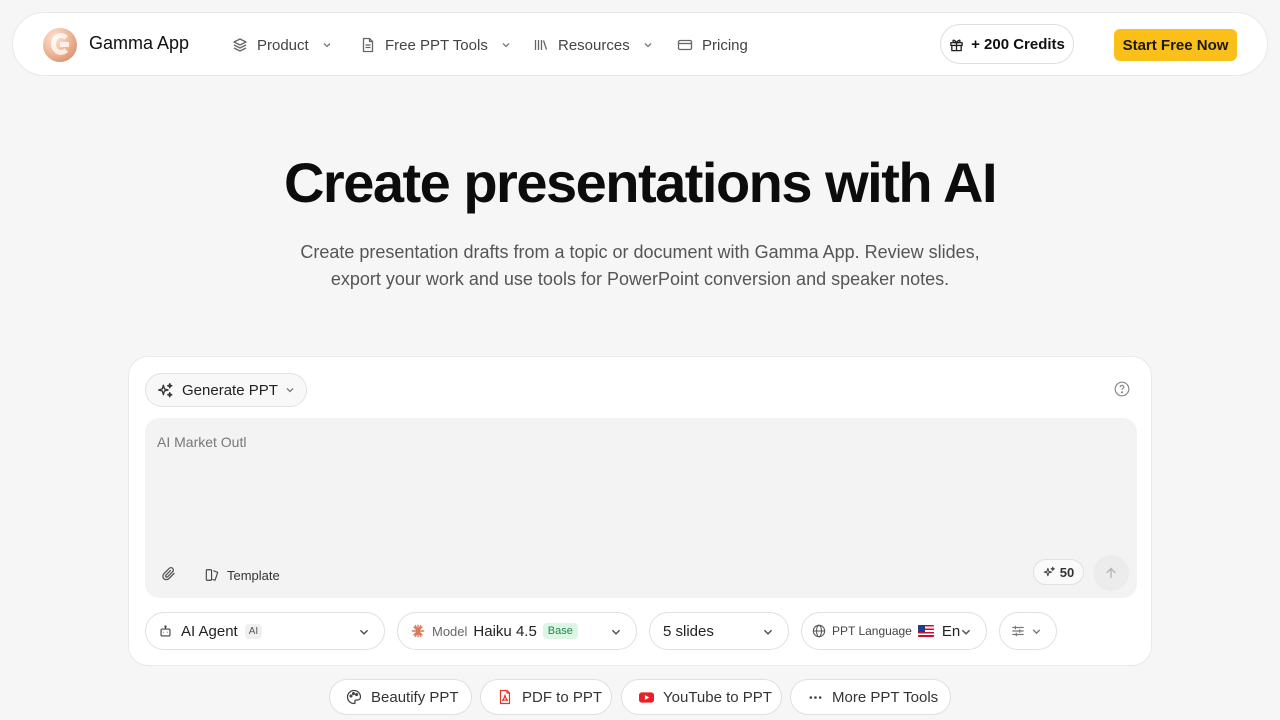 The width and height of the screenshot is (1280, 720). I want to click on language-label: PPT Language, so click(872, 631).